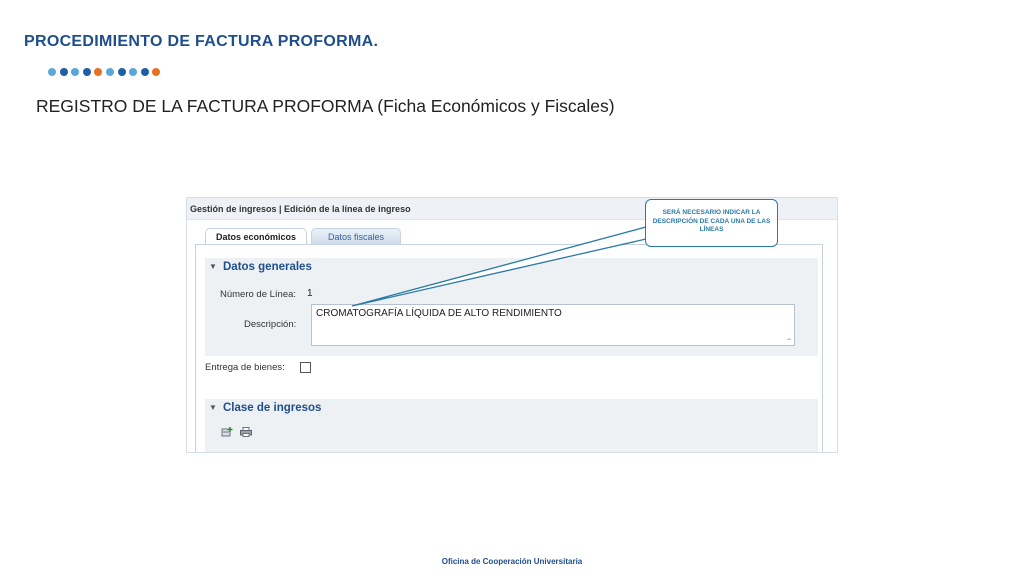  I want to click on print-icon, so click(246, 432).